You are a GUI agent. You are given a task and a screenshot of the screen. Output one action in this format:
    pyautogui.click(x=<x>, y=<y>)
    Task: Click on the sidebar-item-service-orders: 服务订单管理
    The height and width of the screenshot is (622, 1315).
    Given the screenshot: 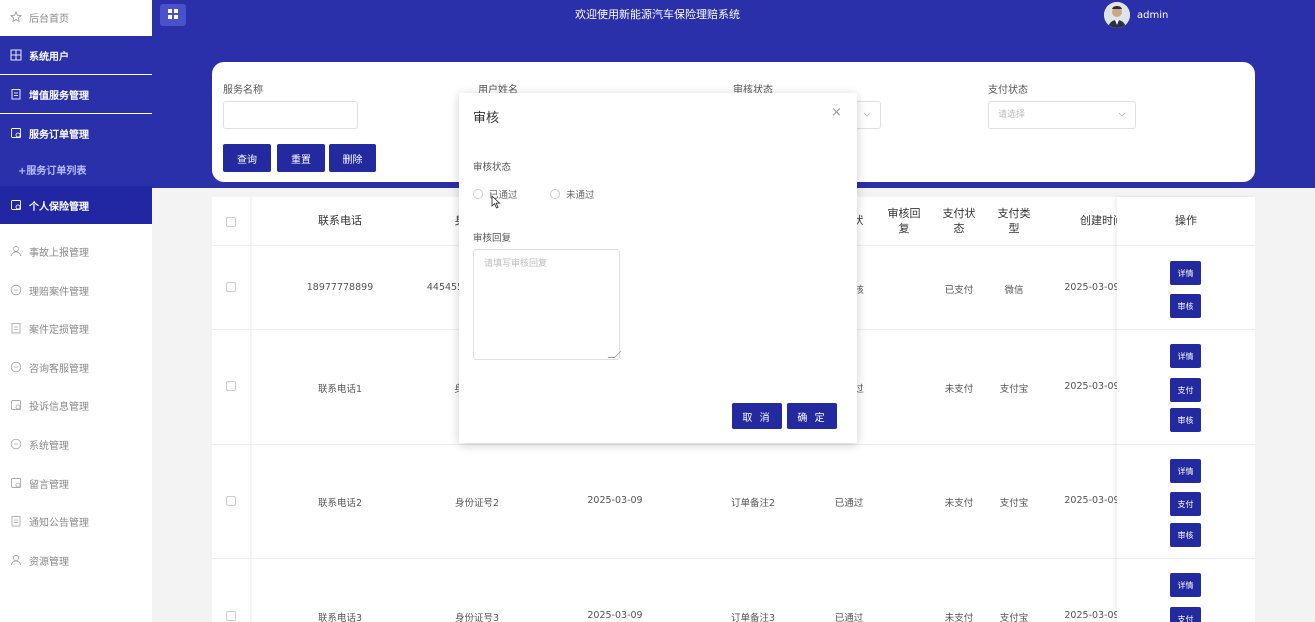 What is the action you would take?
    pyautogui.click(x=76, y=133)
    